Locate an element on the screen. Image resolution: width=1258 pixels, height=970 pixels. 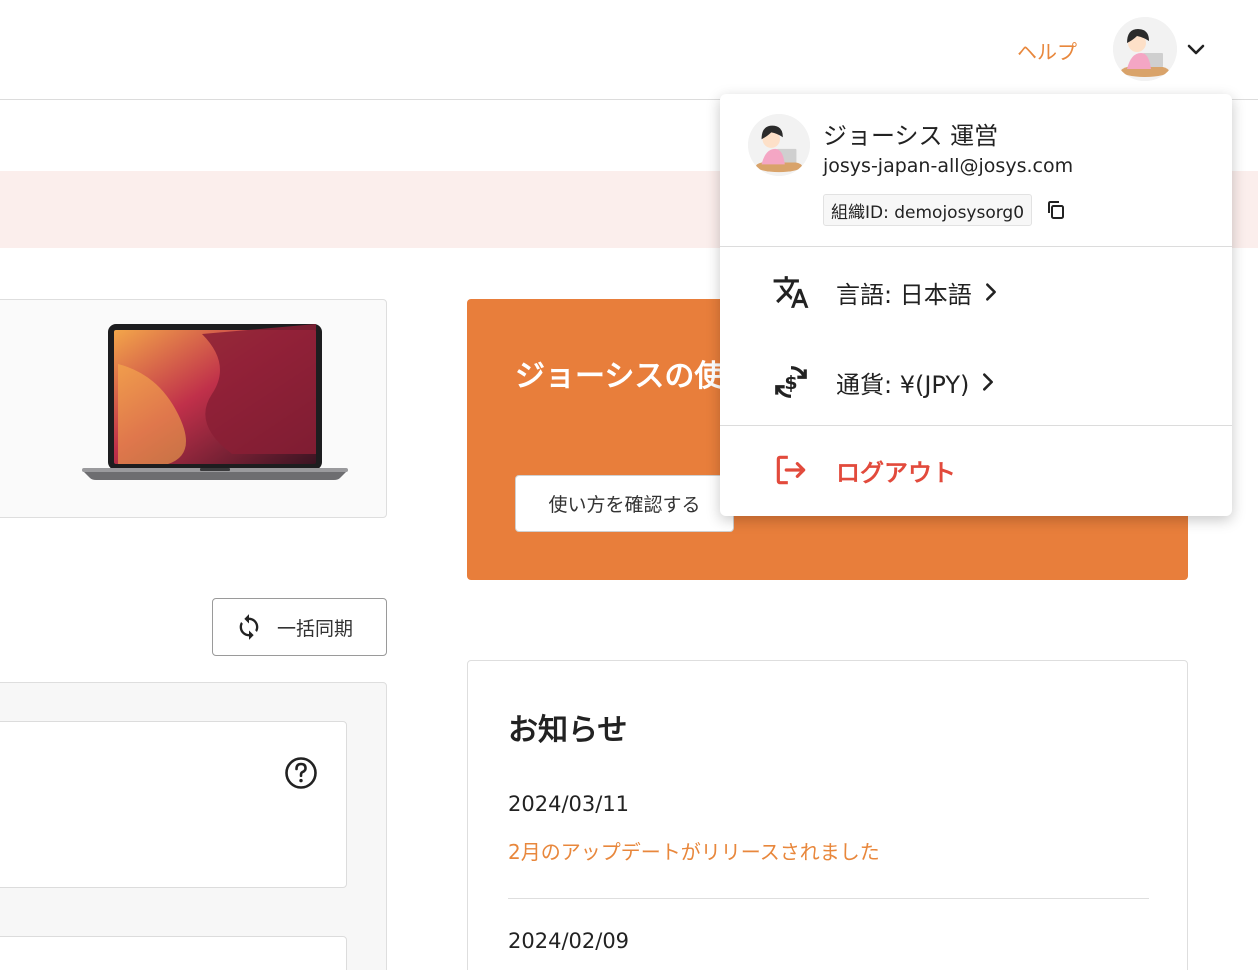
org-id-badge: 組織ID: demojosysorg0 is located at coordinates (928, 210).